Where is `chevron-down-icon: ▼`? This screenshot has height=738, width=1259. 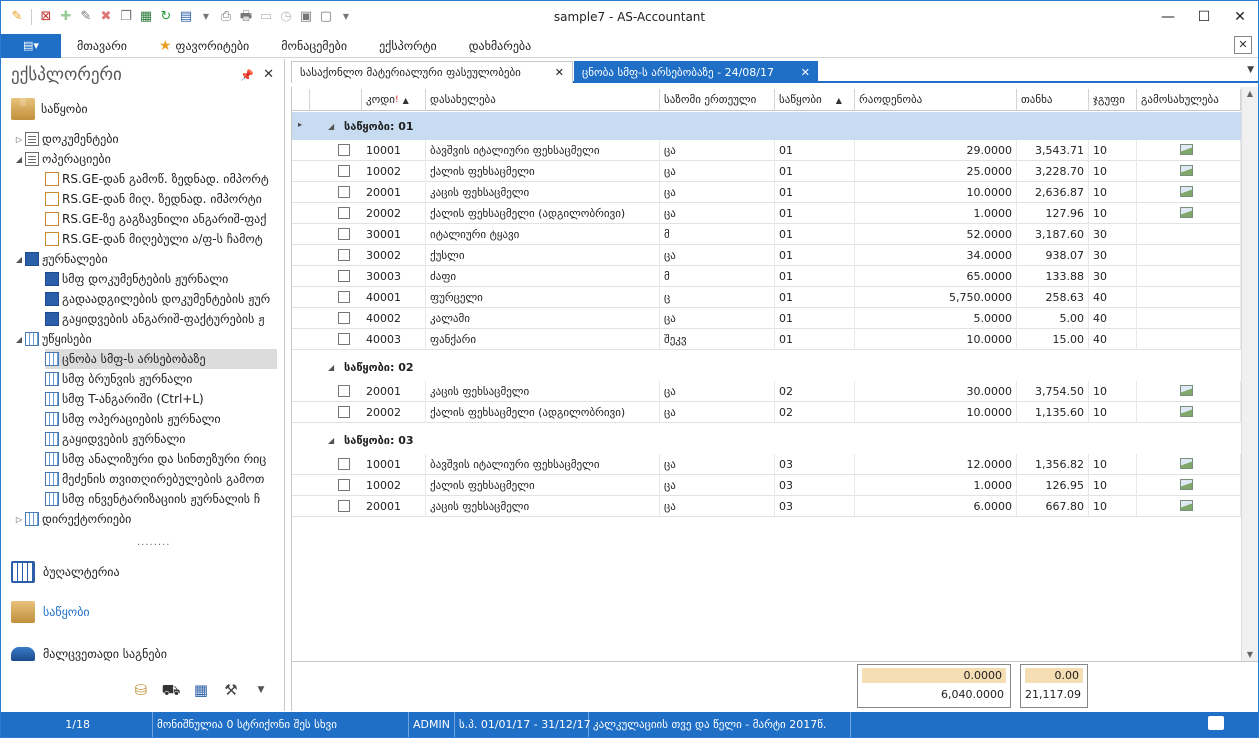 chevron-down-icon: ▼ is located at coordinates (206, 17).